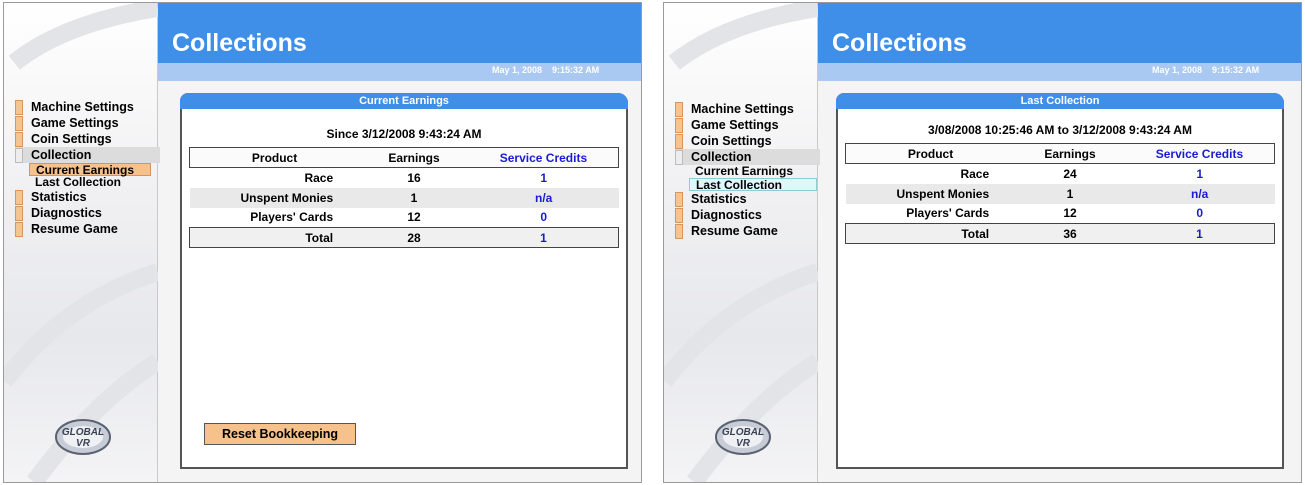 Image resolution: width=1305 pixels, height=485 pixels. Describe the element at coordinates (414, 177) in the screenshot. I see `earnings-cell: 16` at that location.